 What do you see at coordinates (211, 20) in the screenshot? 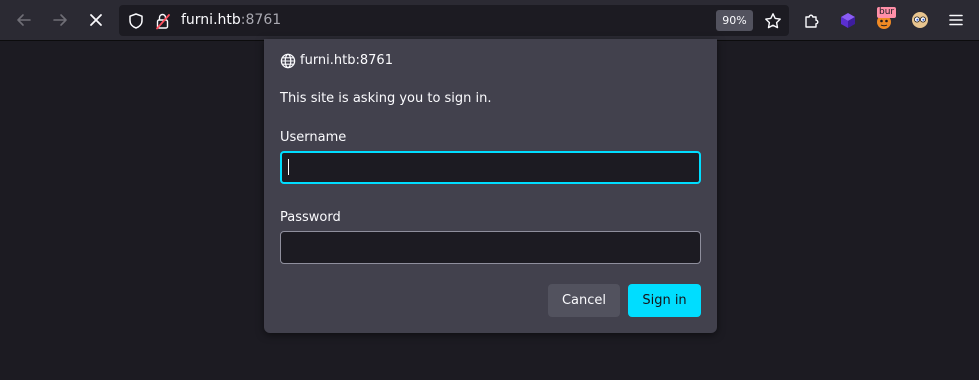
I see `url-host: furni.htb` at bounding box center [211, 20].